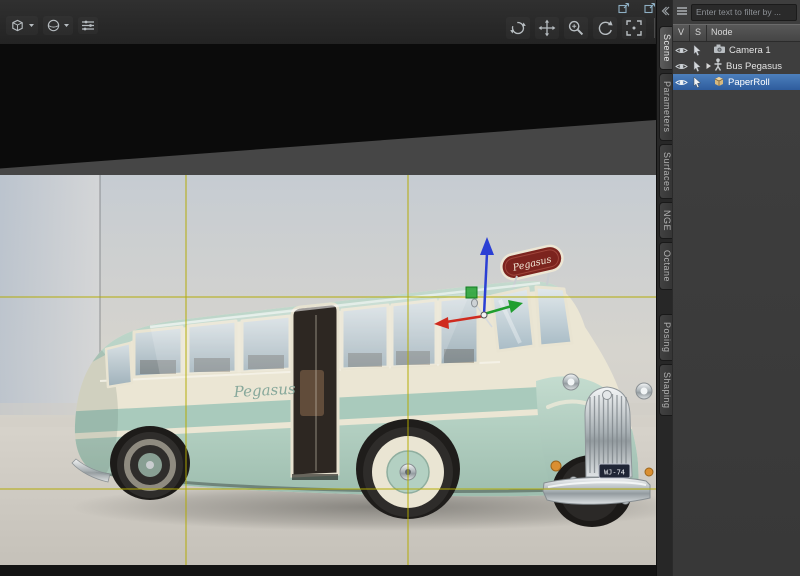  I want to click on frame-icon, so click(634, 28).